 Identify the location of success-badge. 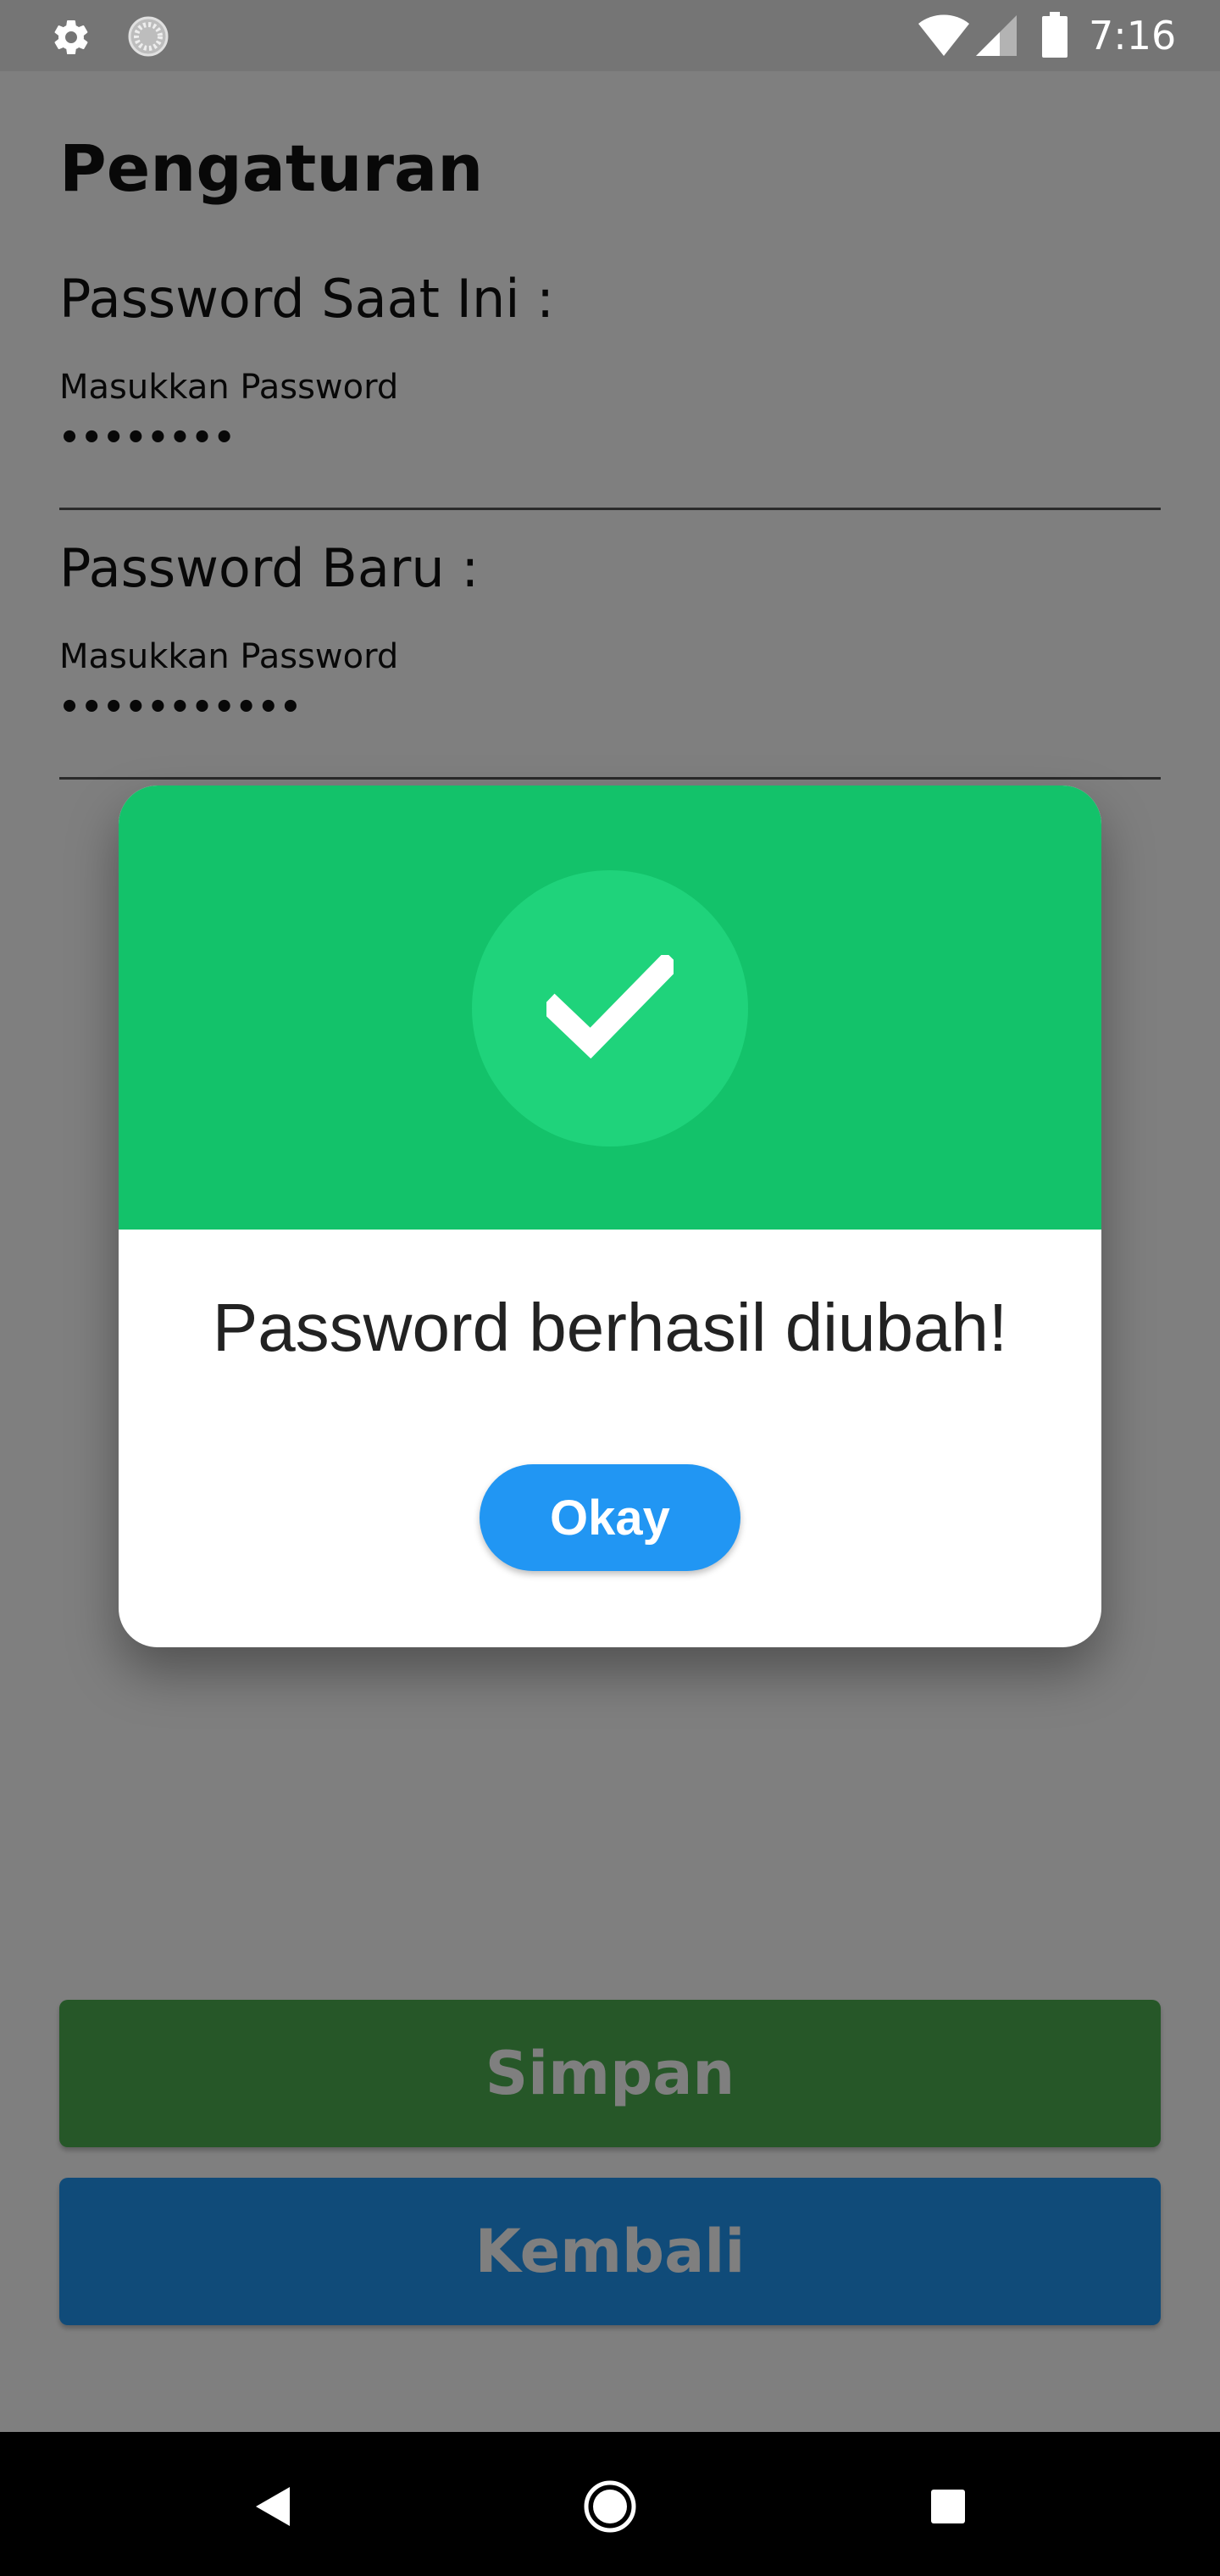
(610, 1008).